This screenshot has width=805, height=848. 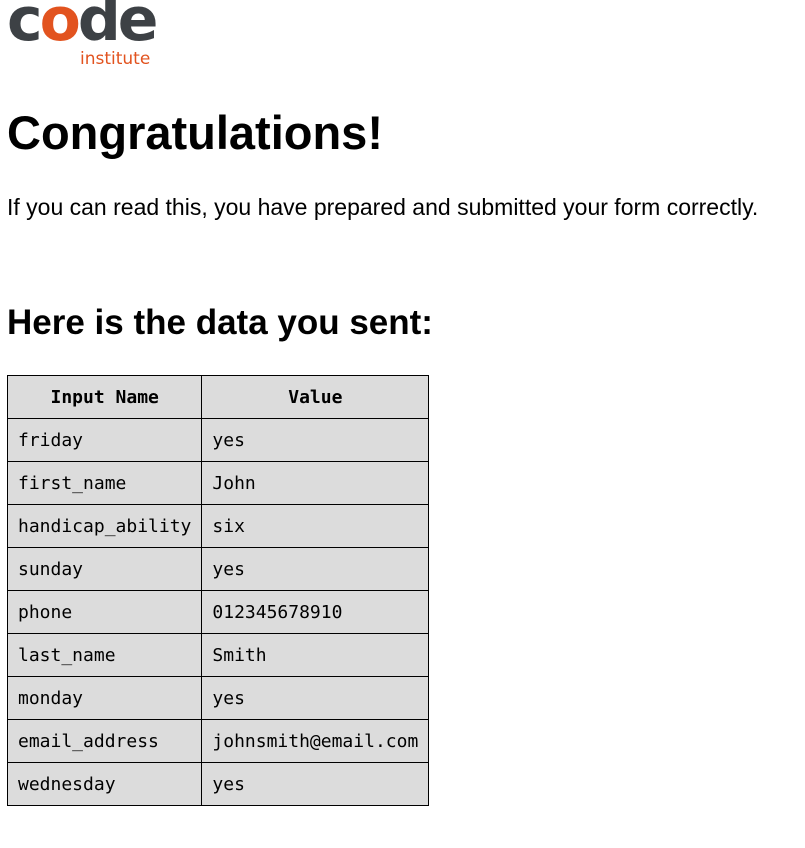 I want to click on logo-subtitle: institute, so click(x=115, y=59).